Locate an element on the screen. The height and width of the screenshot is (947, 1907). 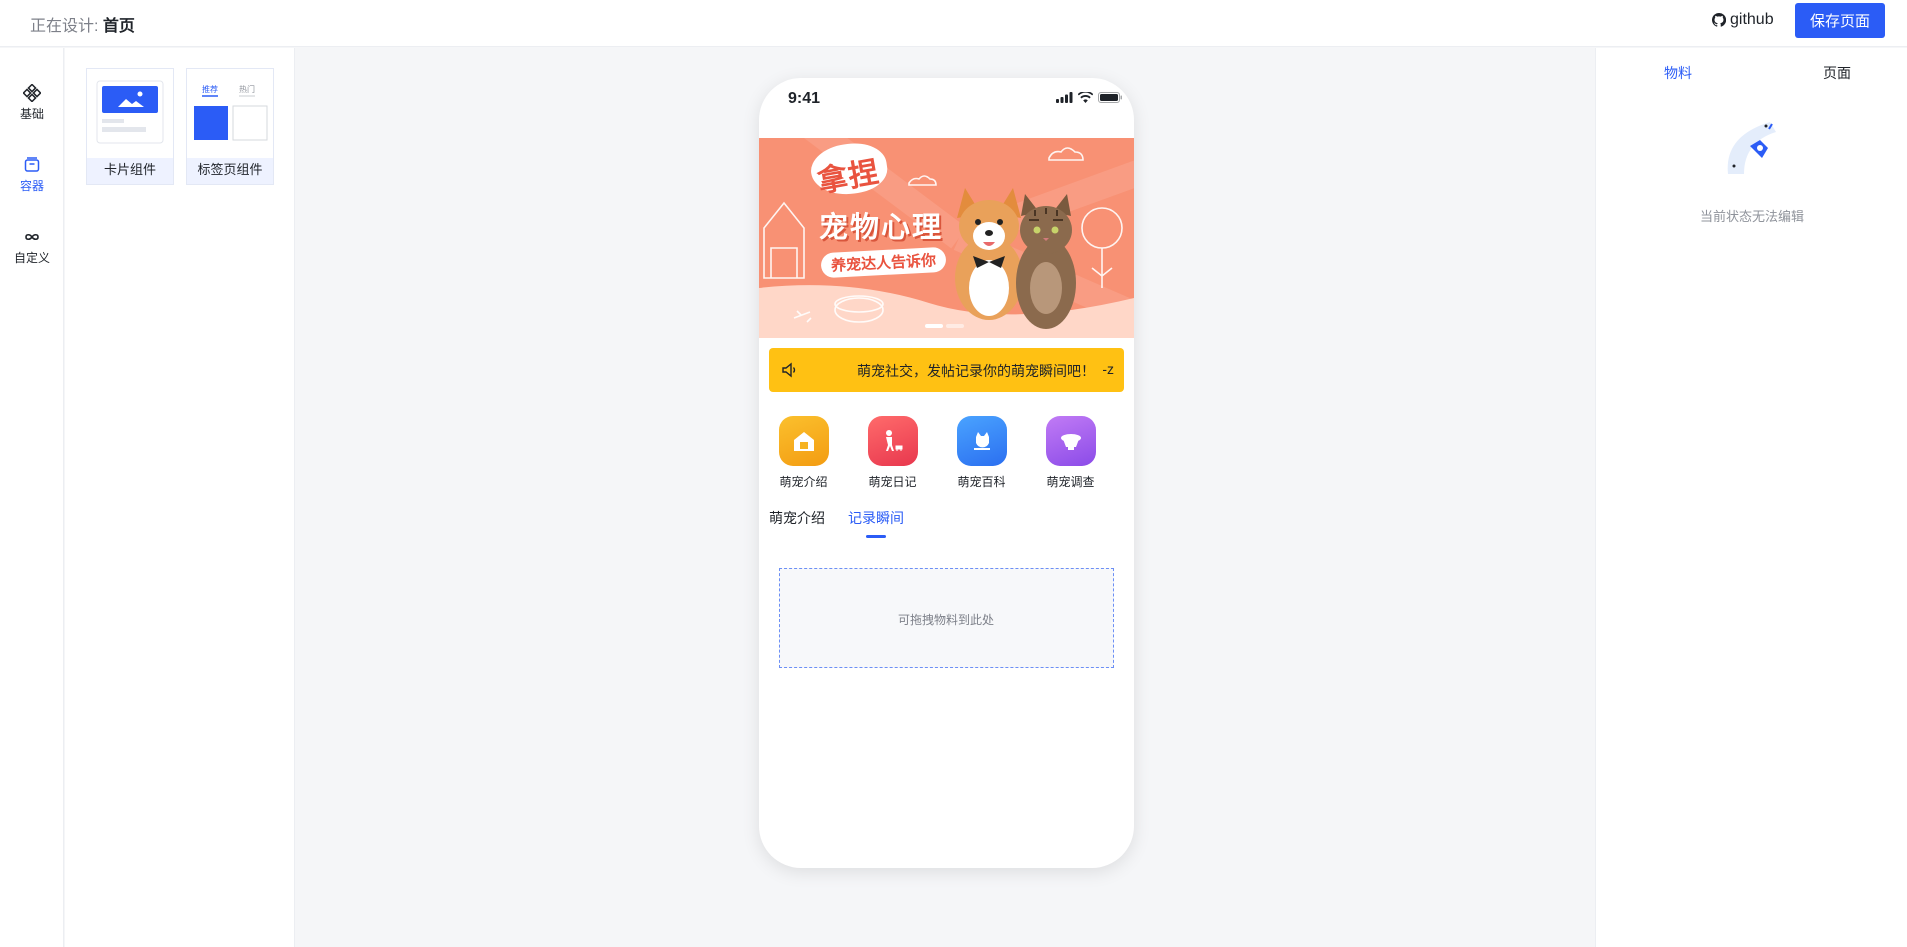
grid-item-pet-diary: 萌宠日记 is located at coordinates (892, 453).